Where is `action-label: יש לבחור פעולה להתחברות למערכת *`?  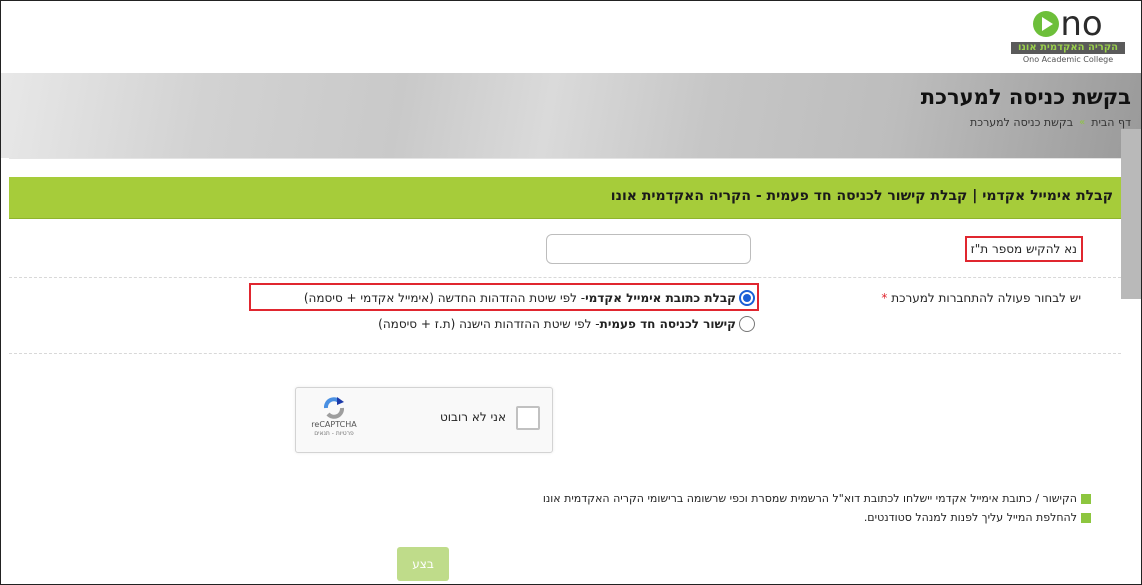 action-label: יש לבחור פעולה להתחברות למערכת * is located at coordinates (981, 298).